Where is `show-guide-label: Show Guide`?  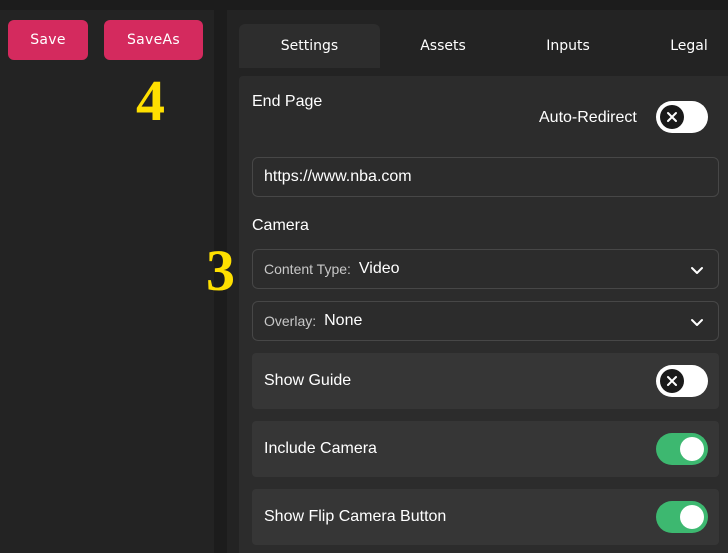 show-guide-label: Show Guide is located at coordinates (308, 380).